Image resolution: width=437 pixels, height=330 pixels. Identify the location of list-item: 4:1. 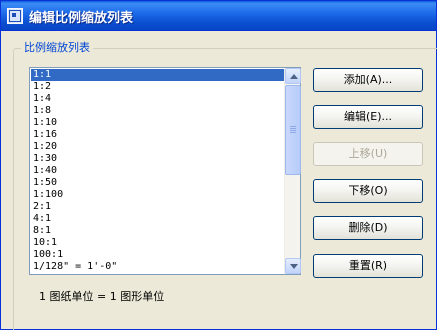
(157, 219).